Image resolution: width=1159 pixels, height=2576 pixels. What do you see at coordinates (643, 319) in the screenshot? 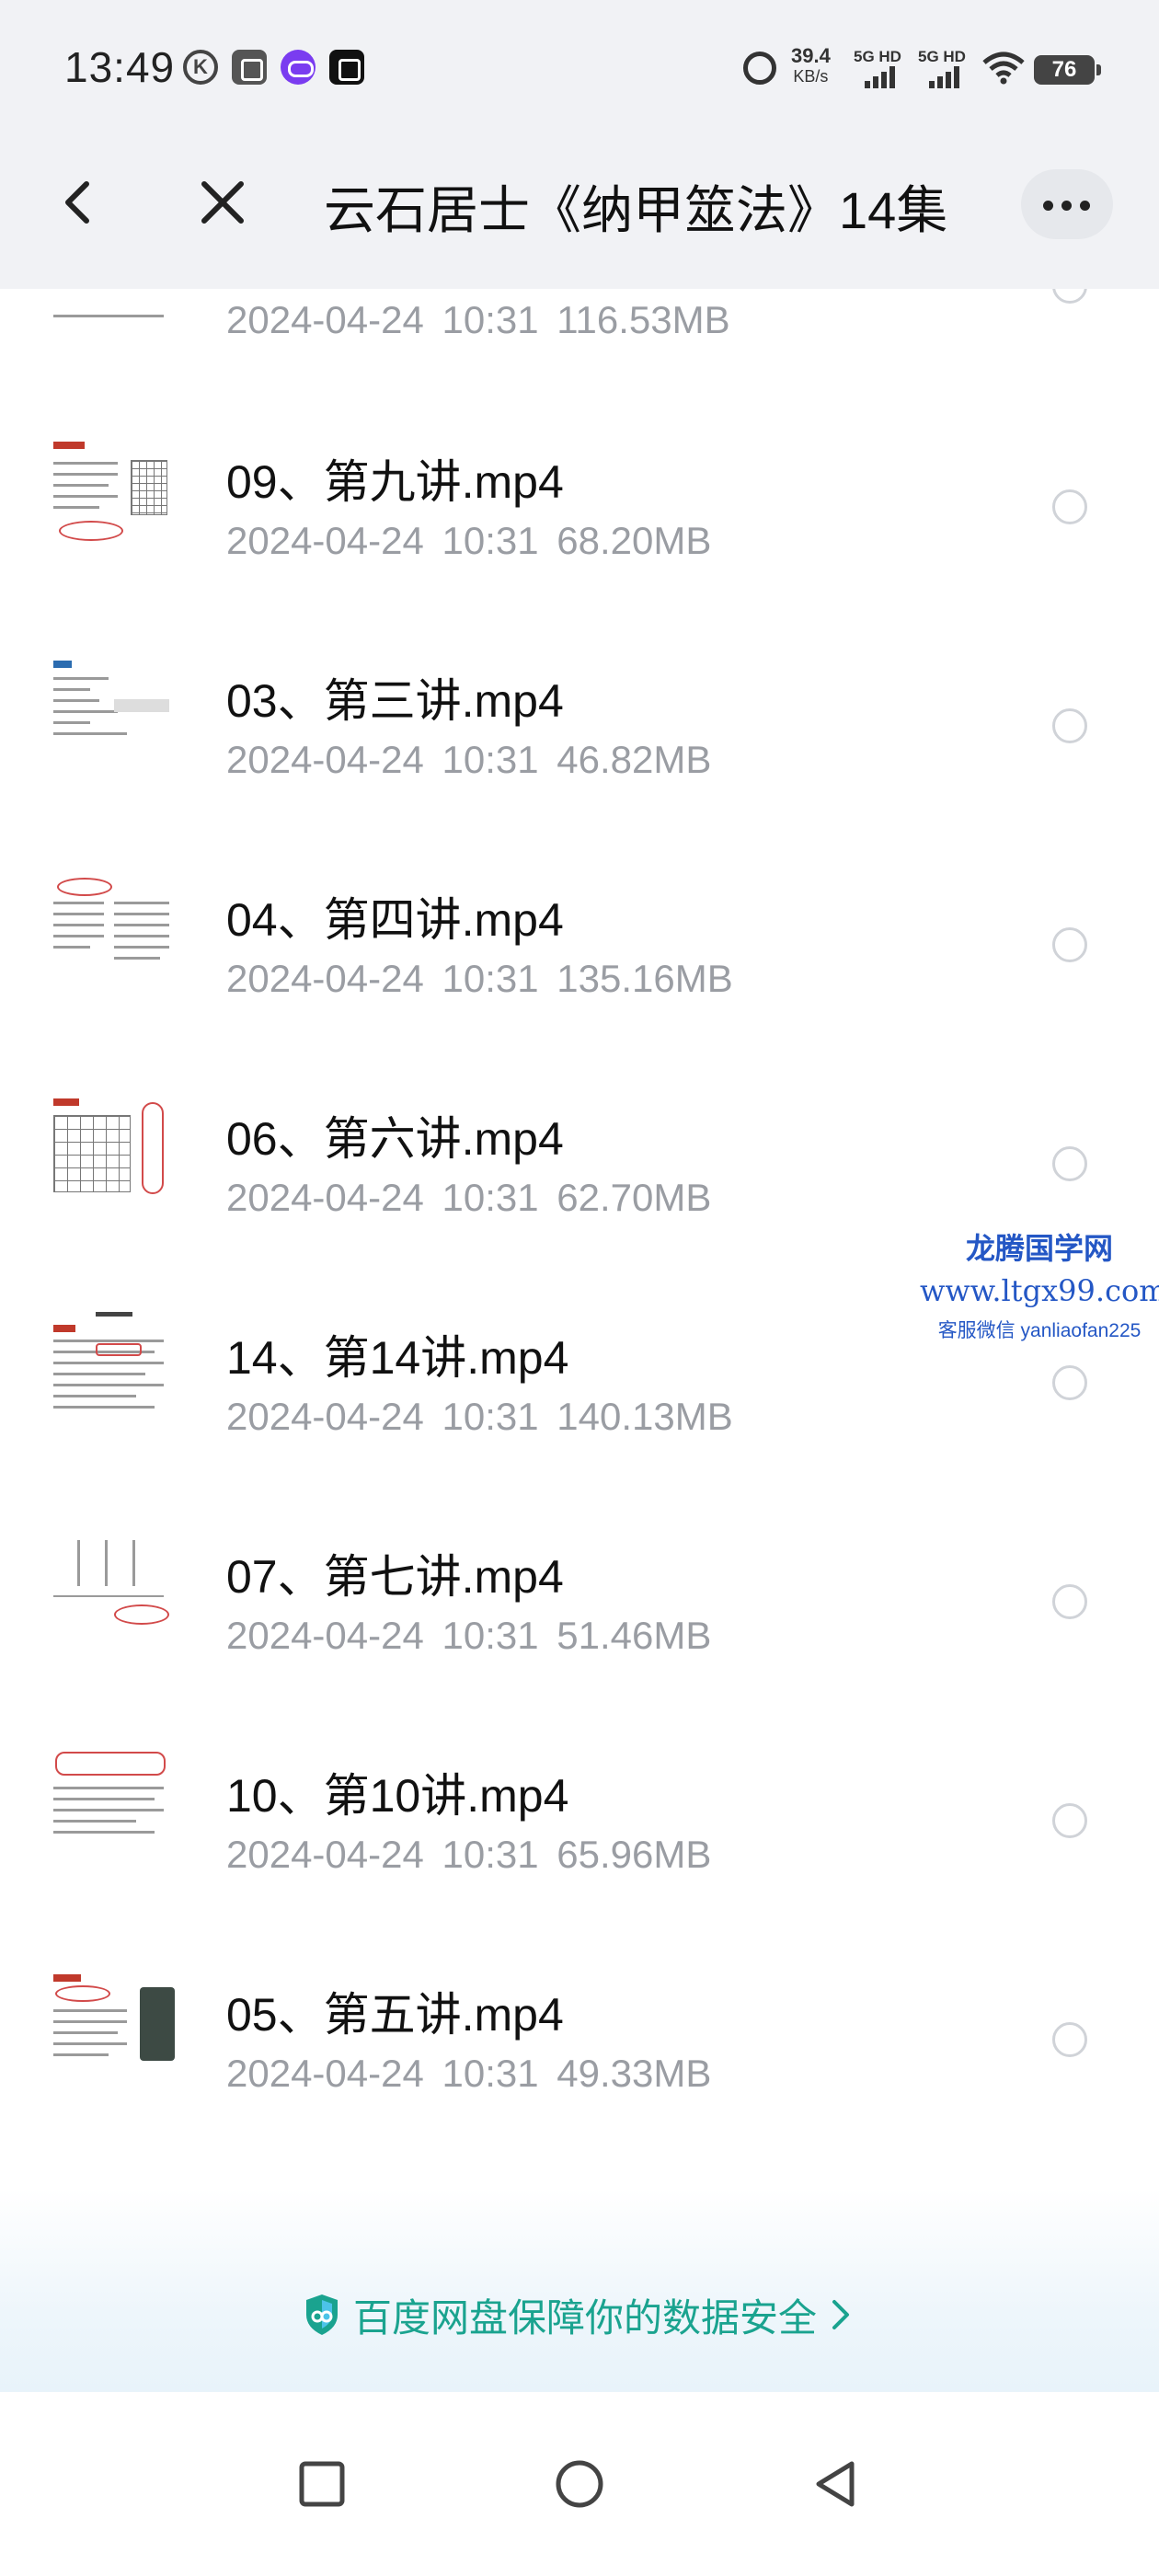
I see `file-size: 116.53MB` at bounding box center [643, 319].